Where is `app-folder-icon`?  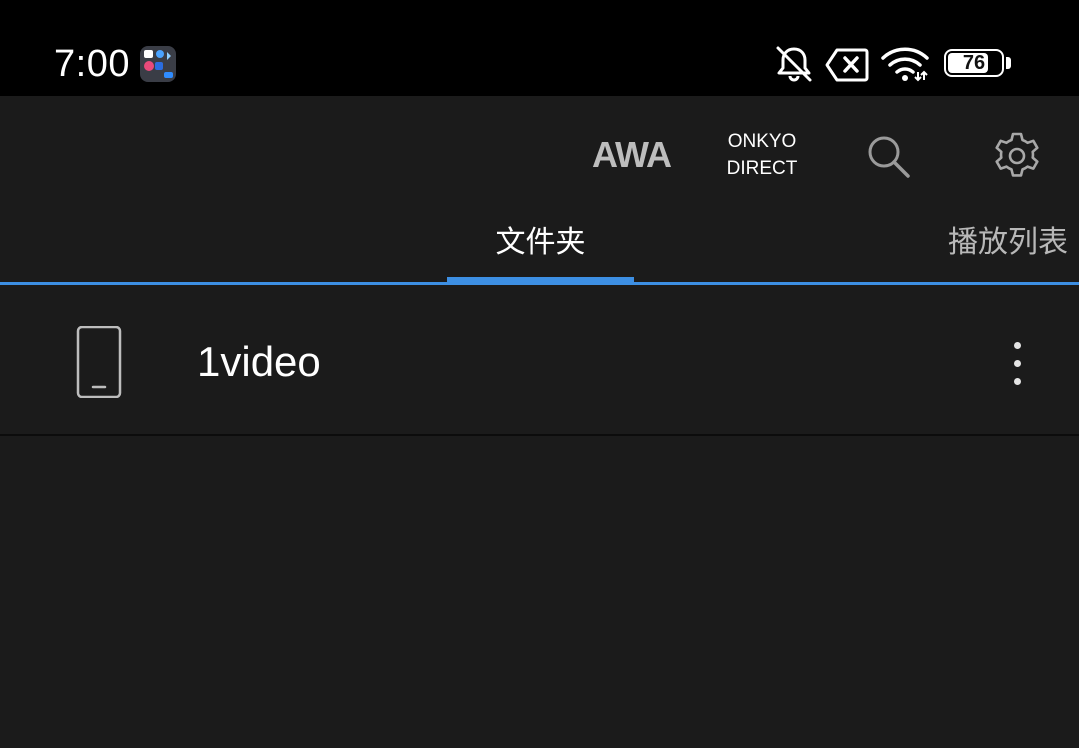 app-folder-icon is located at coordinates (158, 64).